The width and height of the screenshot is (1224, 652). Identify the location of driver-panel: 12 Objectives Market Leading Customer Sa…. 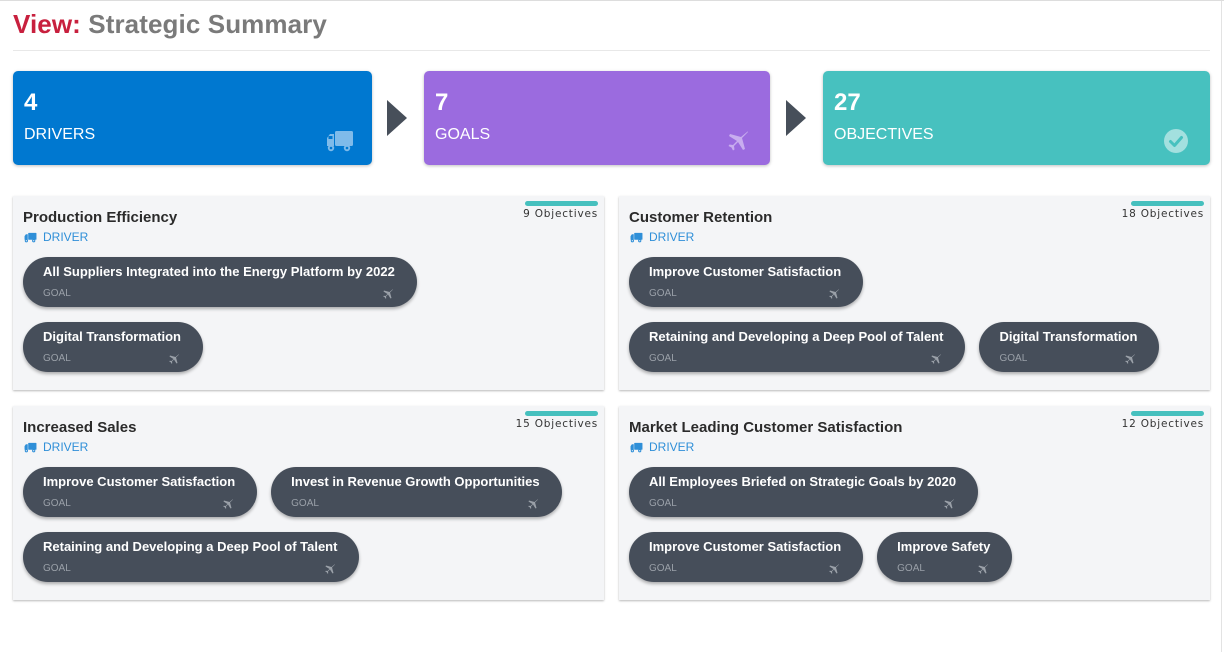
(914, 503).